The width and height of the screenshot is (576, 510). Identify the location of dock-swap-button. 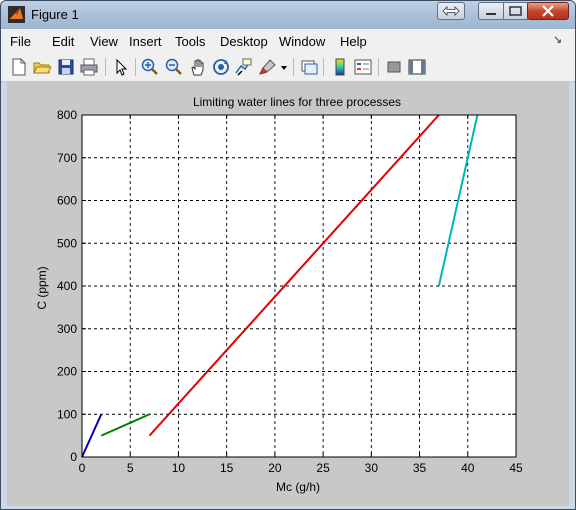
(451, 11).